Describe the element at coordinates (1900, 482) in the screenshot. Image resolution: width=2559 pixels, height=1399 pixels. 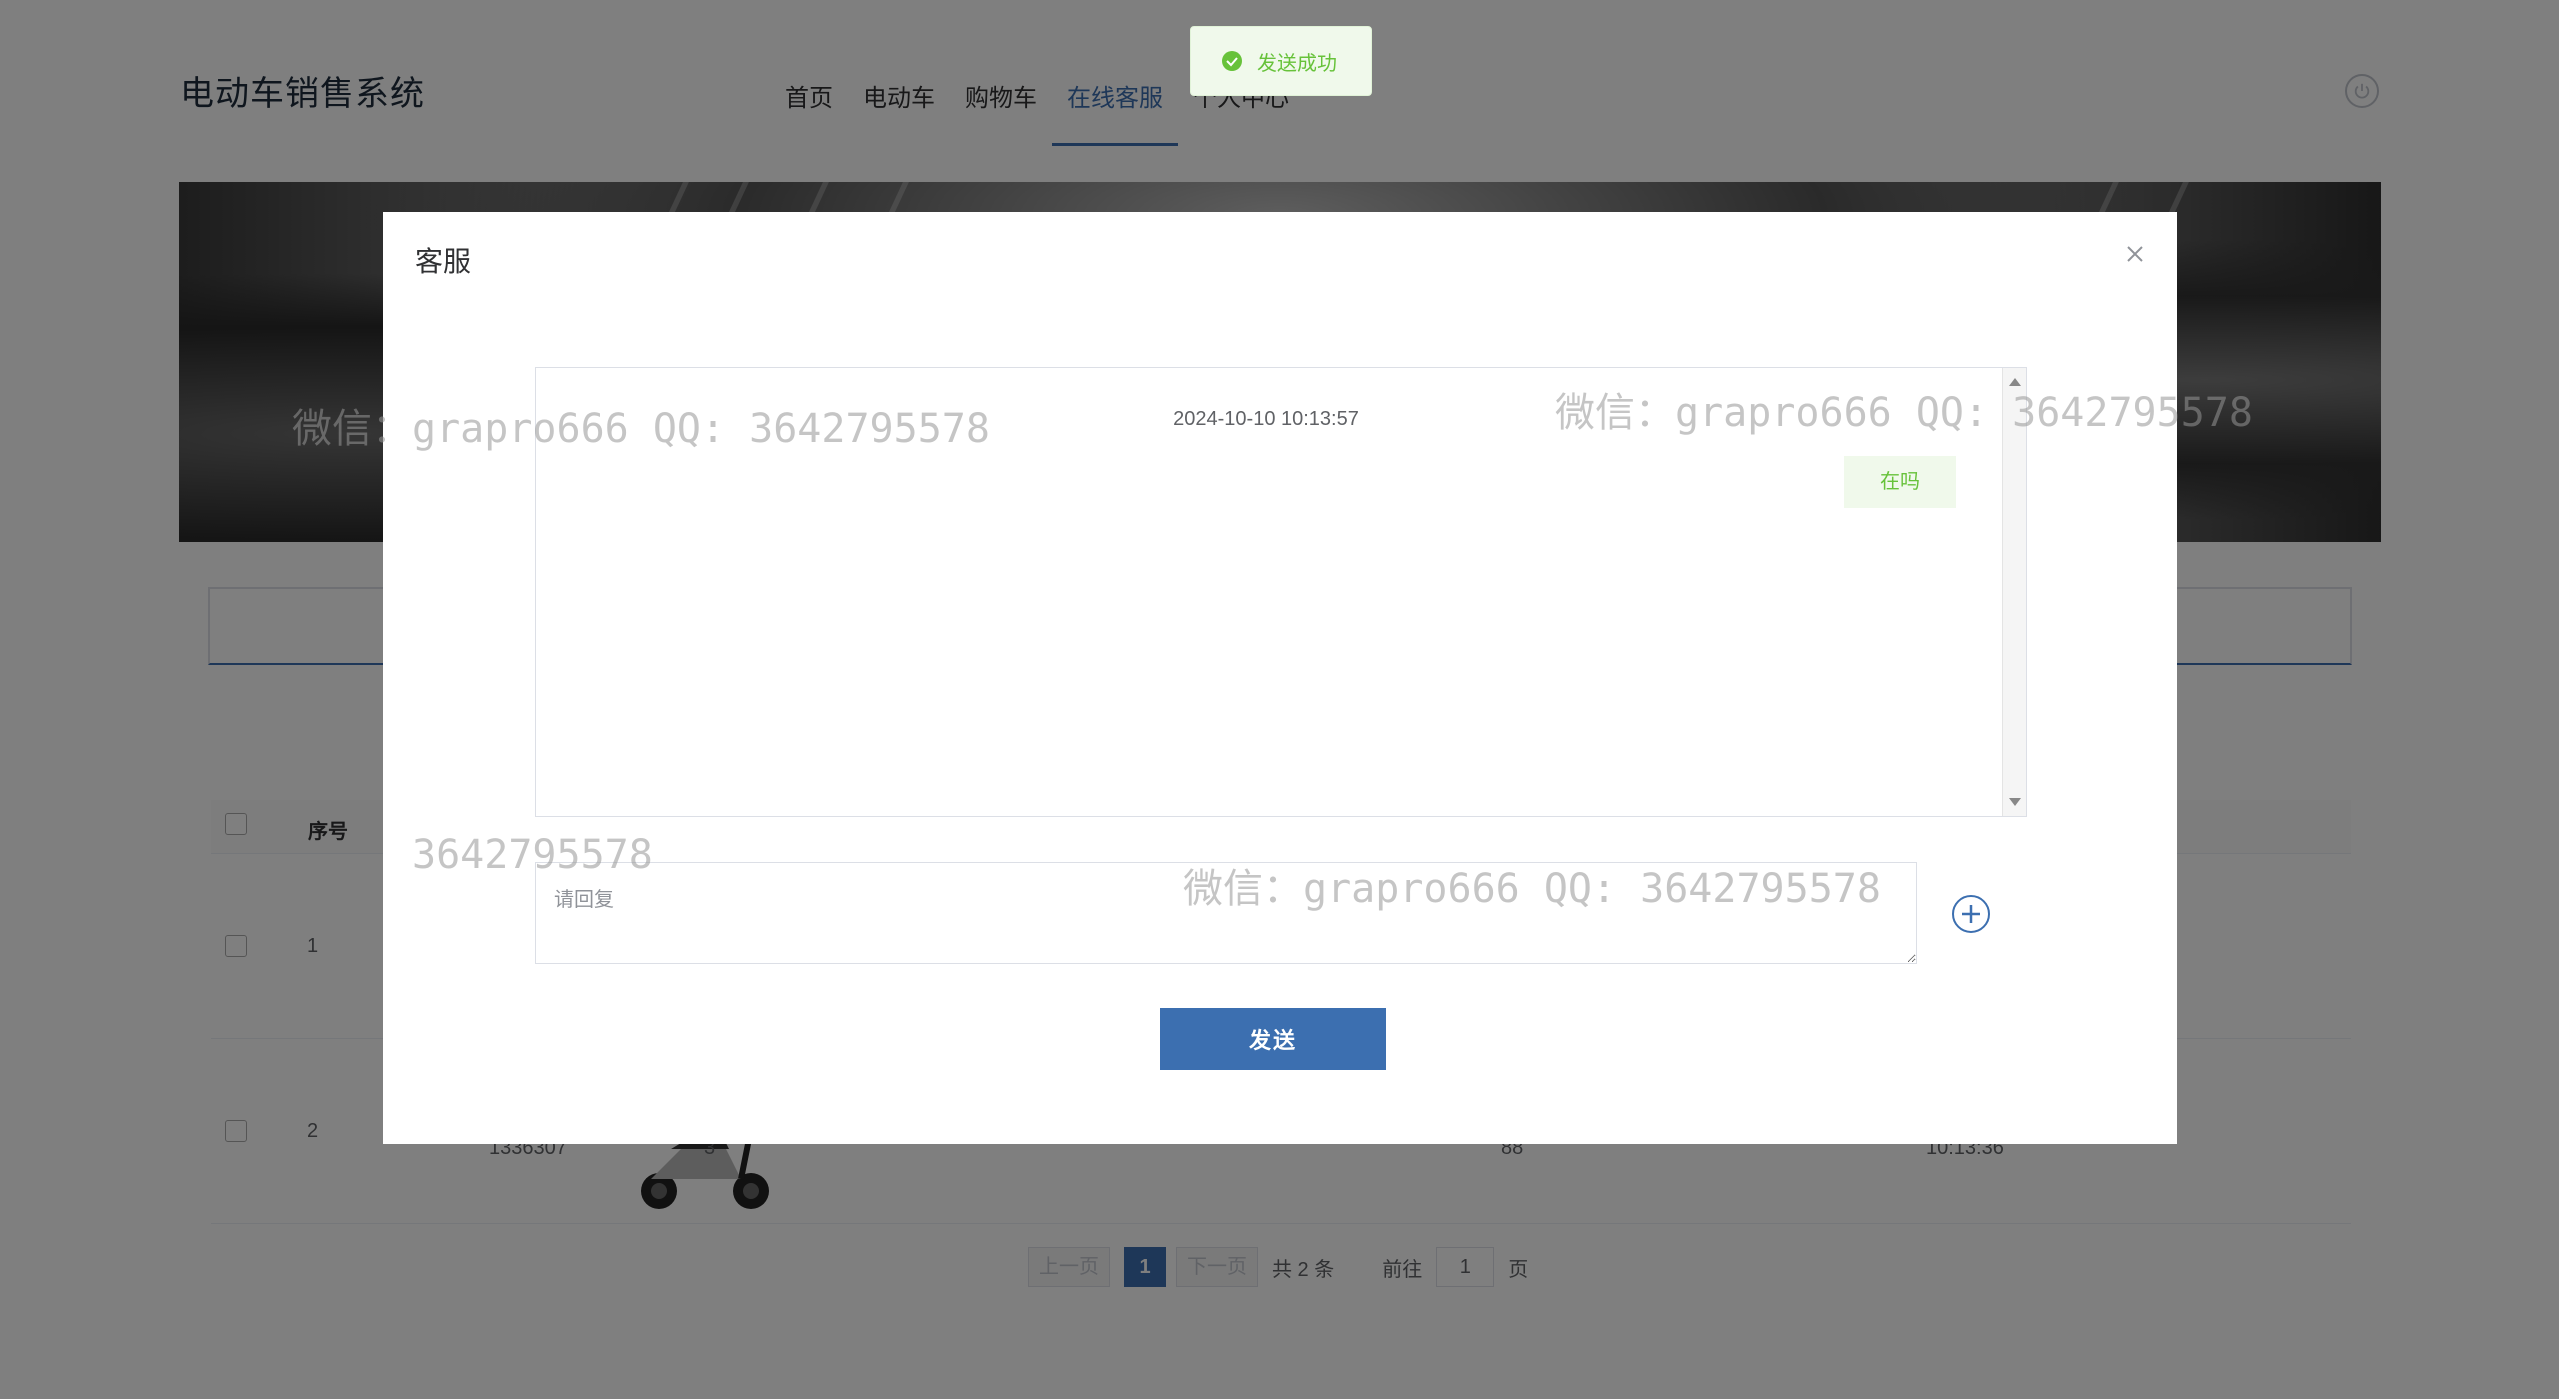
I see `chat-message-bubble: 在吗` at that location.